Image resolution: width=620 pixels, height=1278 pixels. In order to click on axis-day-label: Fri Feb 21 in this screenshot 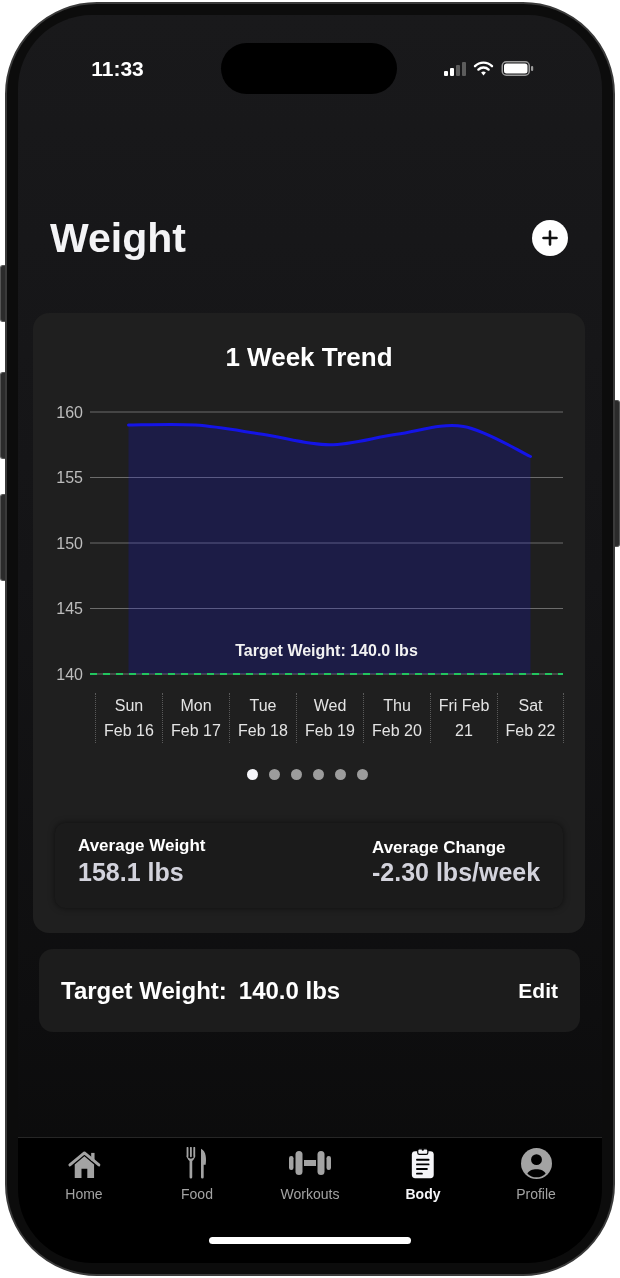, I will do `click(463, 718)`.